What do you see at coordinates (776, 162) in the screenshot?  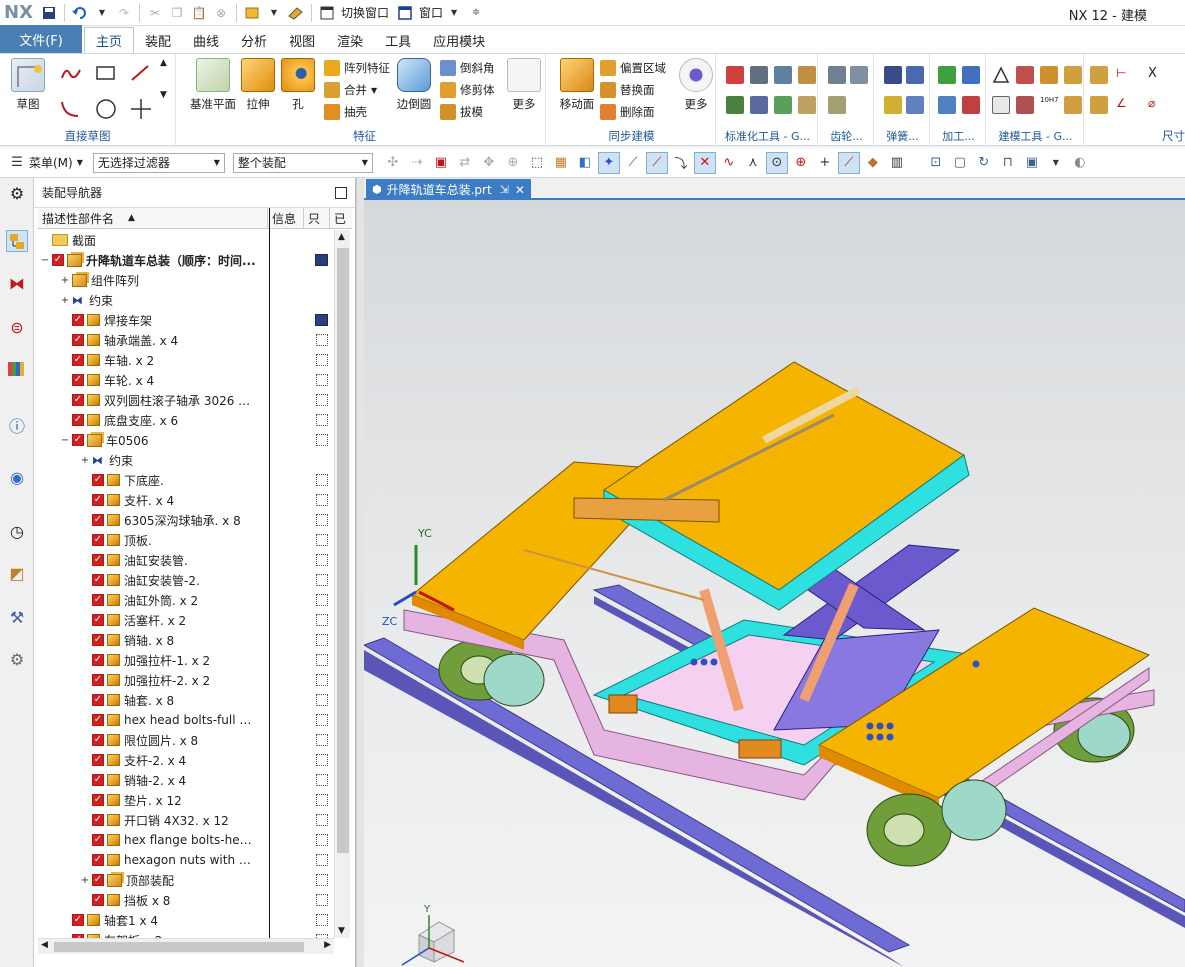 I see `snap-center-icon: ⊙` at bounding box center [776, 162].